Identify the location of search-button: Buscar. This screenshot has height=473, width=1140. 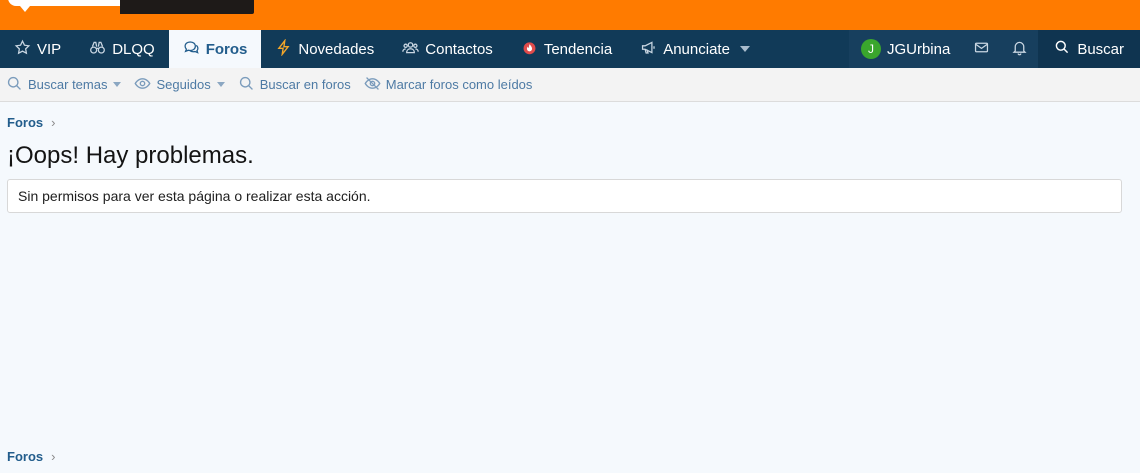
(1089, 49).